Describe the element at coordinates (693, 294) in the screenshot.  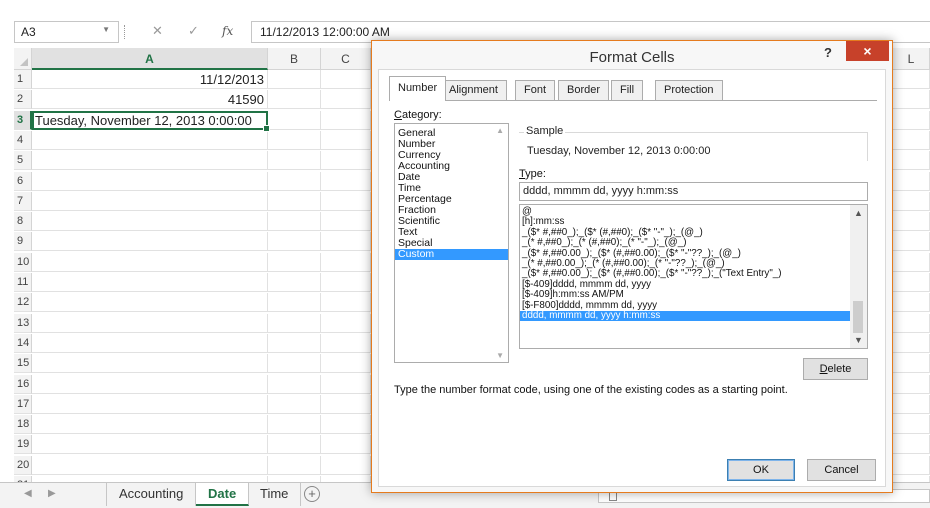
I see `type-item: [$-409]h:mm:ss AM/PM` at that location.